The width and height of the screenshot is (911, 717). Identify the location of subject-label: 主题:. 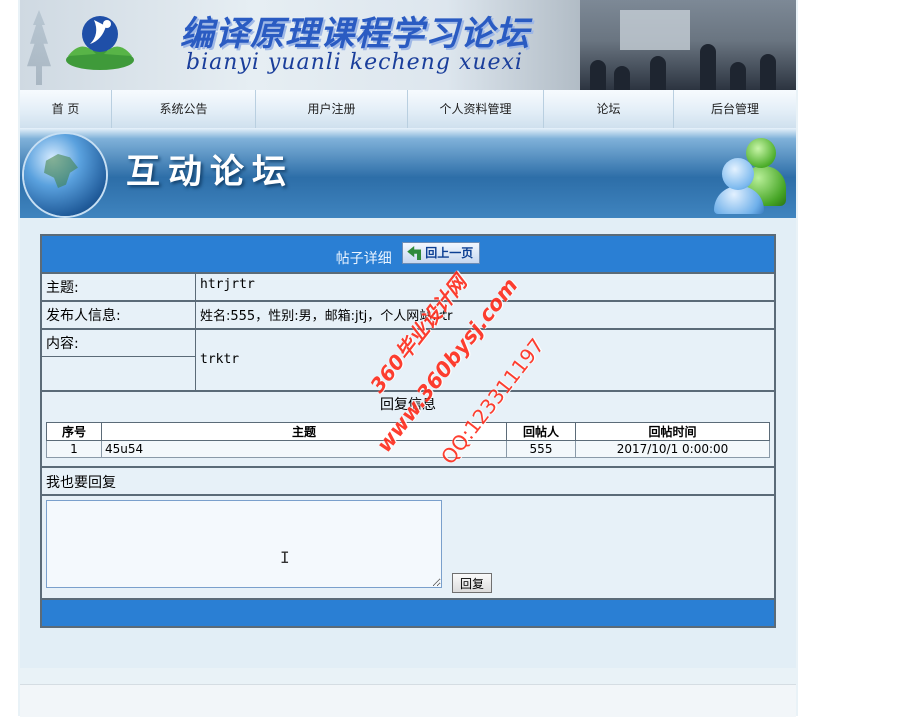
(119, 287).